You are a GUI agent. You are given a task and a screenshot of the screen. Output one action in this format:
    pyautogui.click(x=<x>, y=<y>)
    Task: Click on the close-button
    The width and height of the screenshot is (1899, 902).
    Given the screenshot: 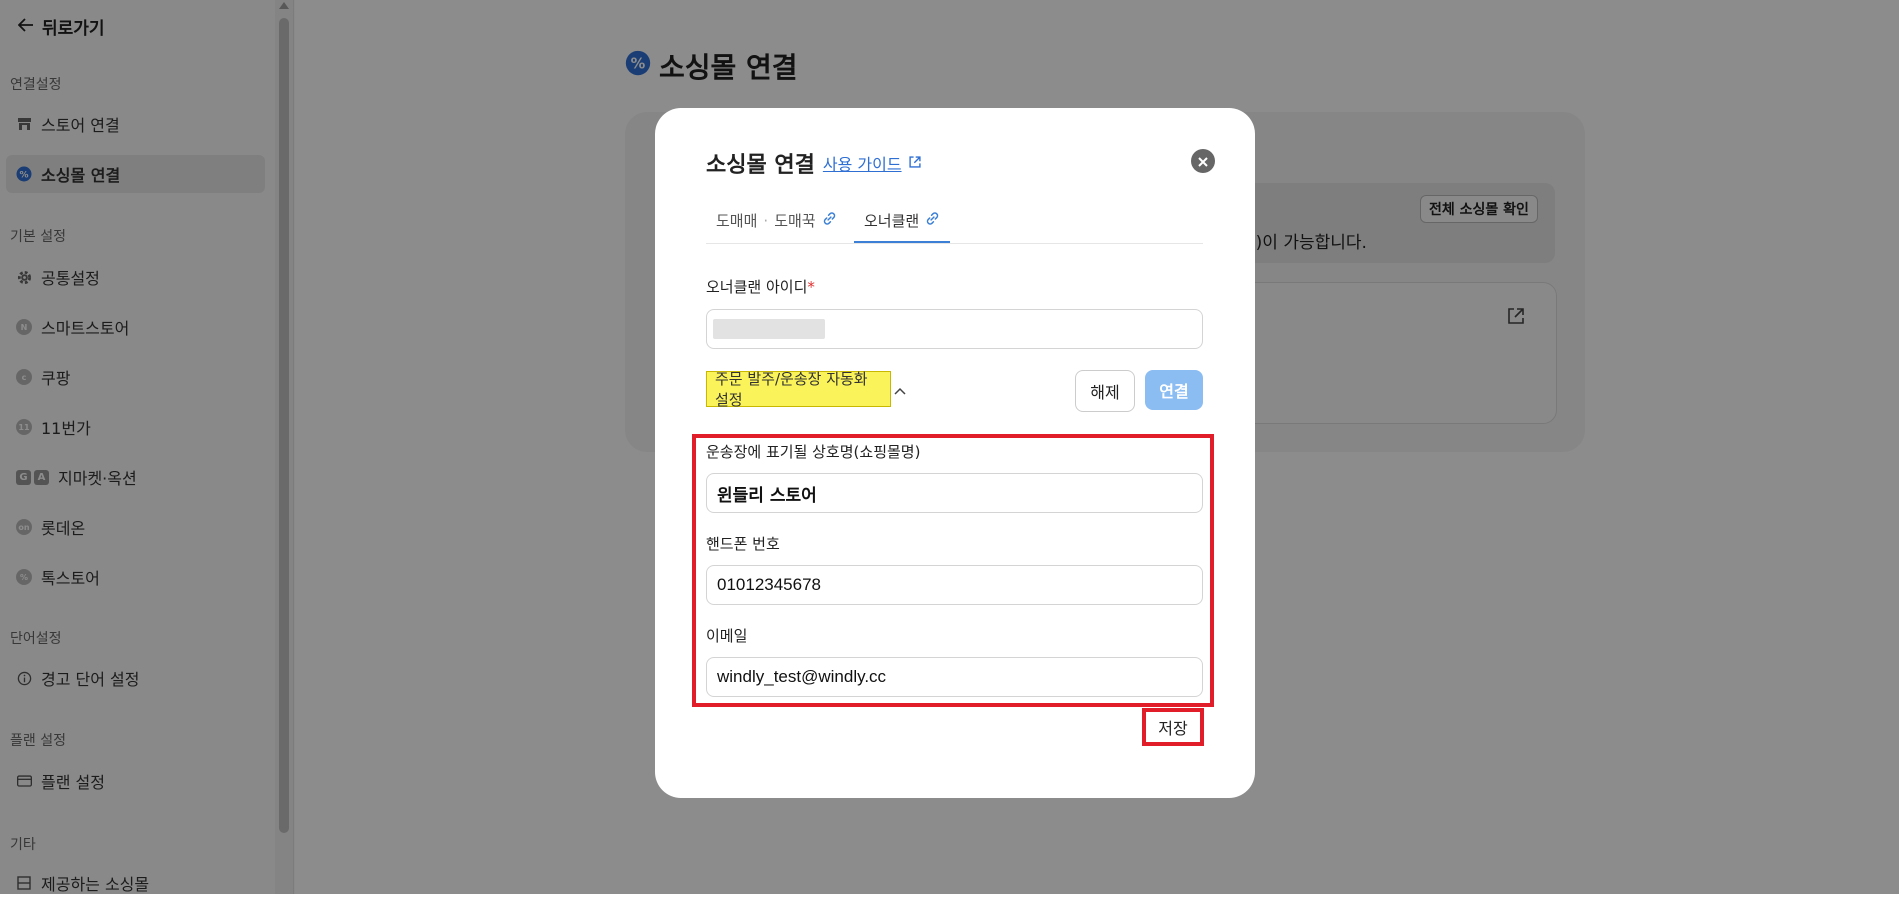 What is the action you would take?
    pyautogui.click(x=1203, y=161)
    